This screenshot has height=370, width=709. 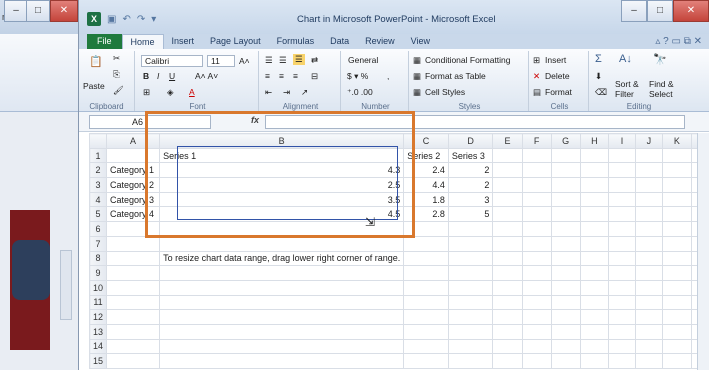 I want to click on ppt-close-button: ✕, so click(x=64, y=11).